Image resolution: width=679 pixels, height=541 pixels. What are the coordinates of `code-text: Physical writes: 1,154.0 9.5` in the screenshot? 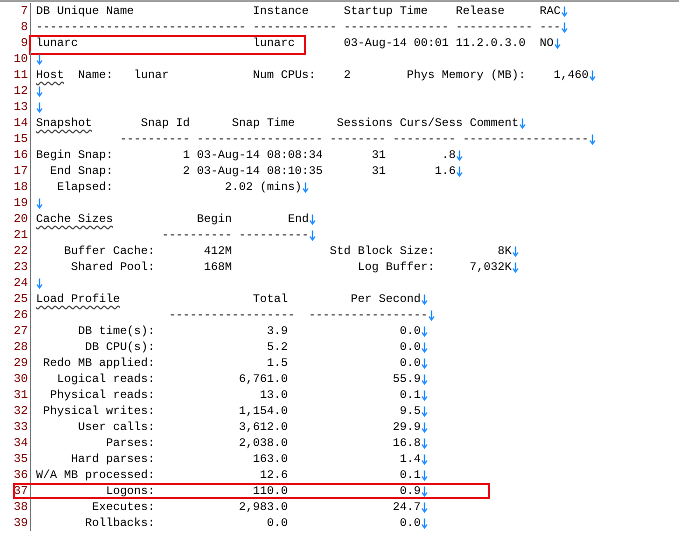 It's located at (231, 411).